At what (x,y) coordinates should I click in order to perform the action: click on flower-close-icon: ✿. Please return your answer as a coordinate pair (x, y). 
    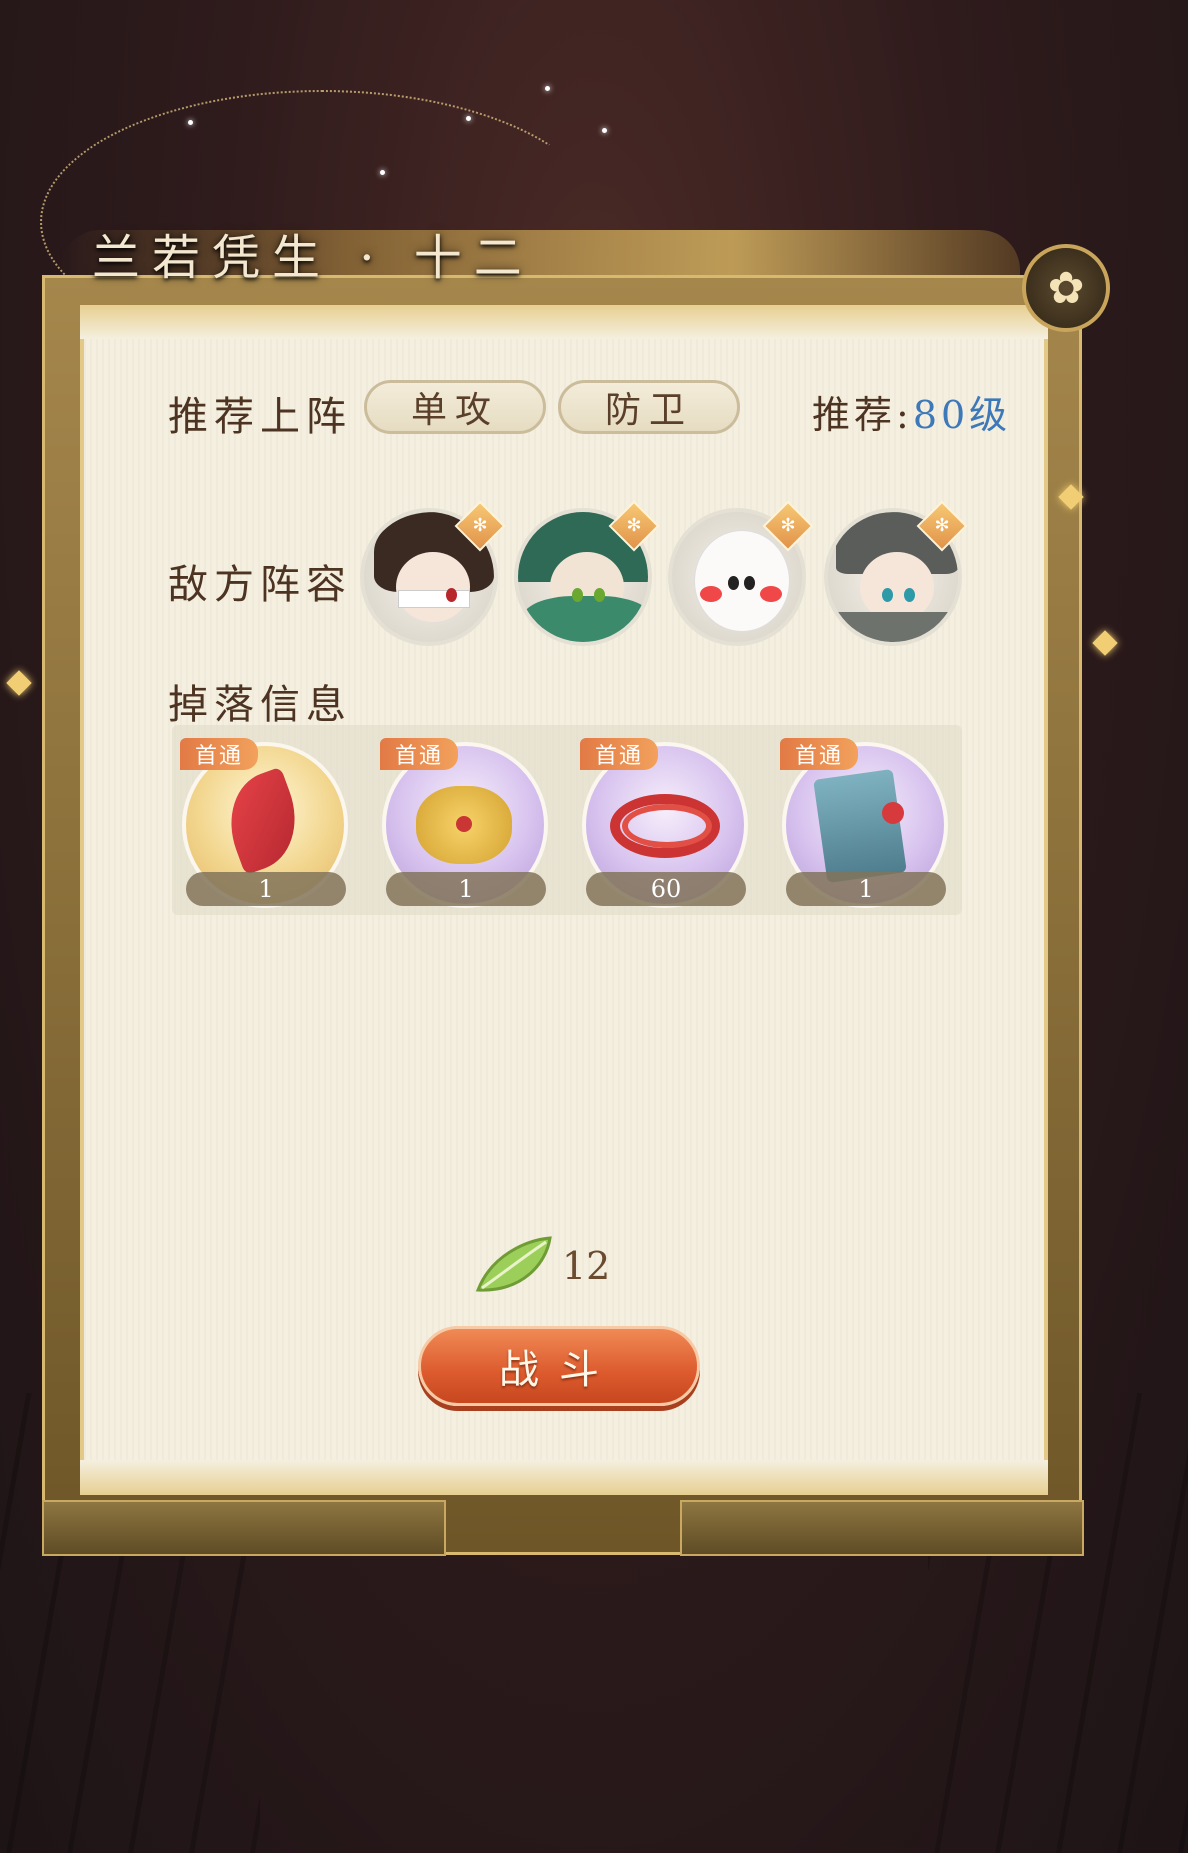
    Looking at the image, I should click on (1066, 288).